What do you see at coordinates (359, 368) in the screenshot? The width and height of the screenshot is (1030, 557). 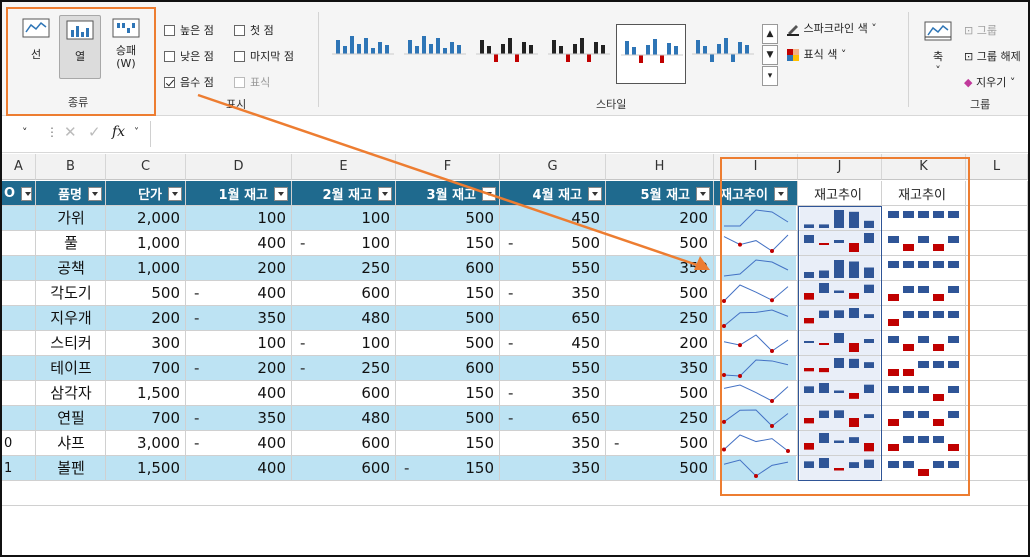 I see `table-row: 테이프 700 200-250-600 550 350` at bounding box center [359, 368].